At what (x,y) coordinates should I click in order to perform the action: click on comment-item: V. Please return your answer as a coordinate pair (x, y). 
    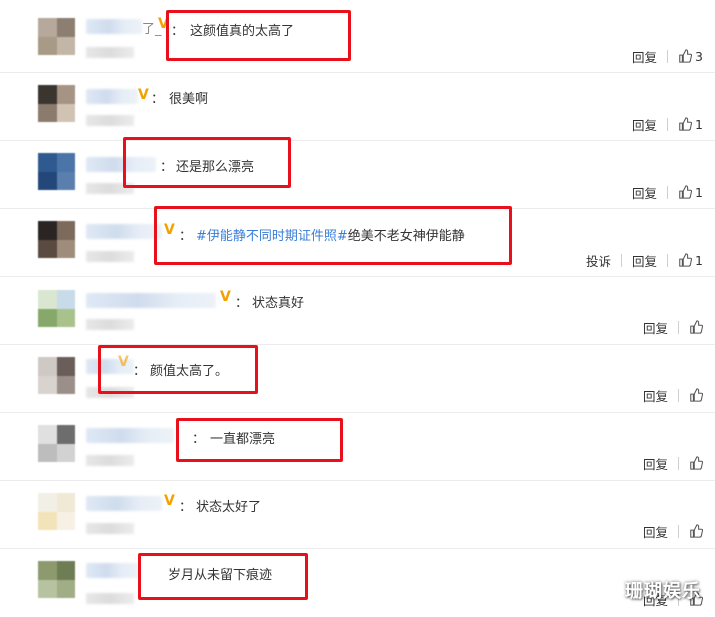
    Looking at the image, I should click on (357, 107).